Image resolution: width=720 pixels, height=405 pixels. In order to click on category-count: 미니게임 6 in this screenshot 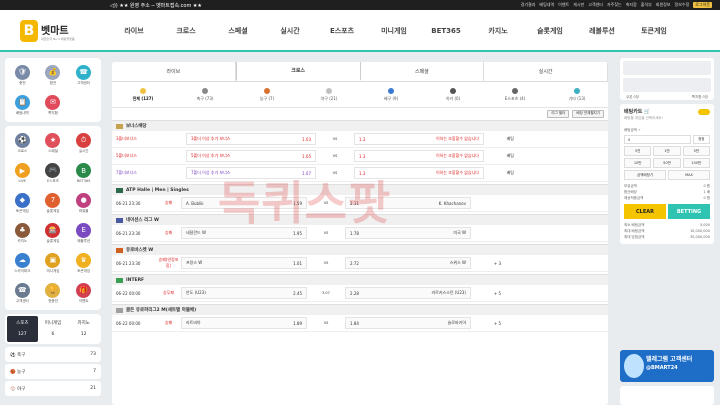, I will do `click(53, 329)`.